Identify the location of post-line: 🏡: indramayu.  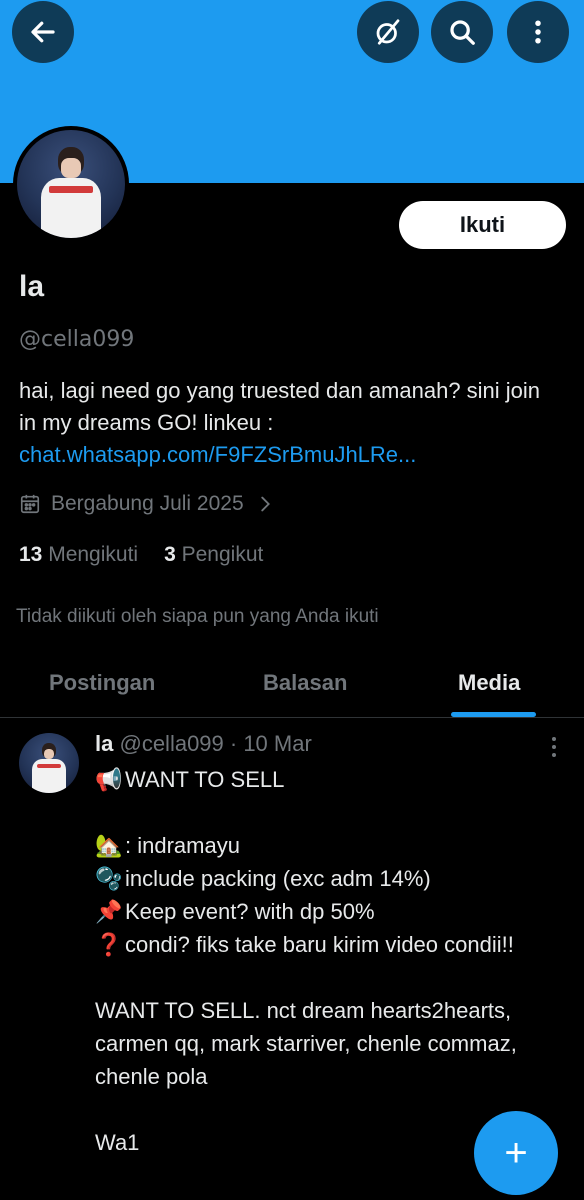
(335, 845).